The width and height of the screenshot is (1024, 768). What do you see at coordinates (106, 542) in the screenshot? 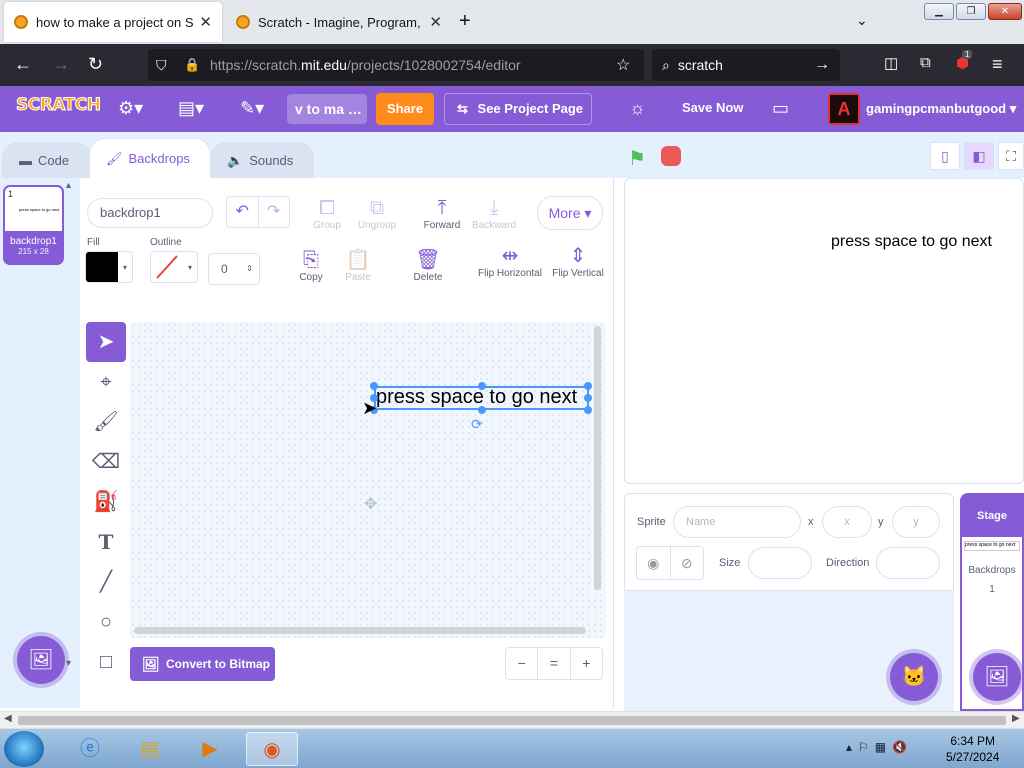
I see `text-tool-icon: T` at bounding box center [106, 542].